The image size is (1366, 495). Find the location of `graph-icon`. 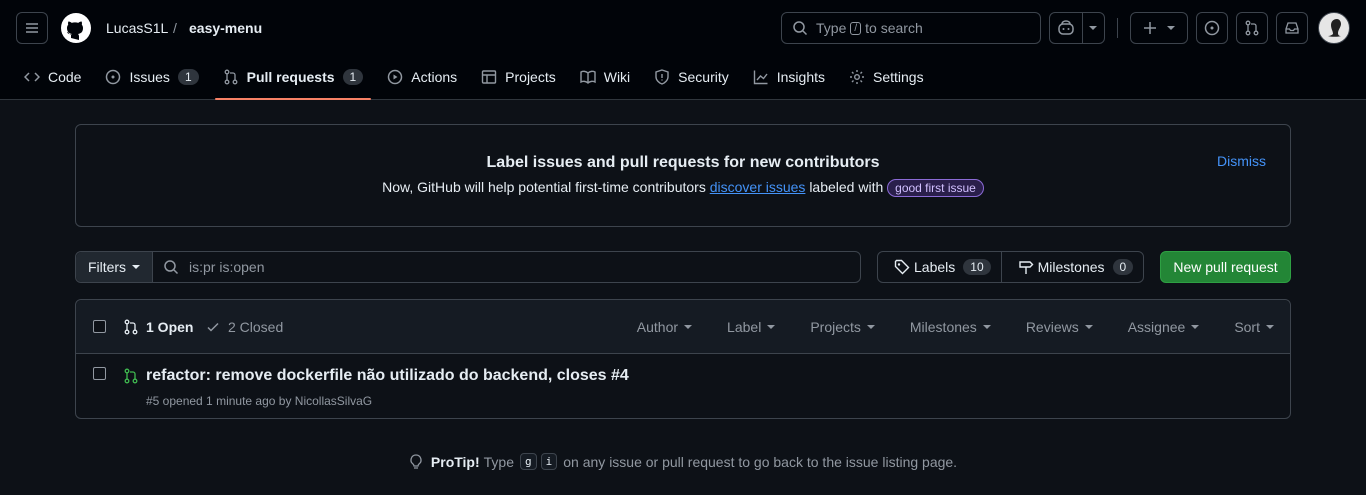

graph-icon is located at coordinates (760, 77).